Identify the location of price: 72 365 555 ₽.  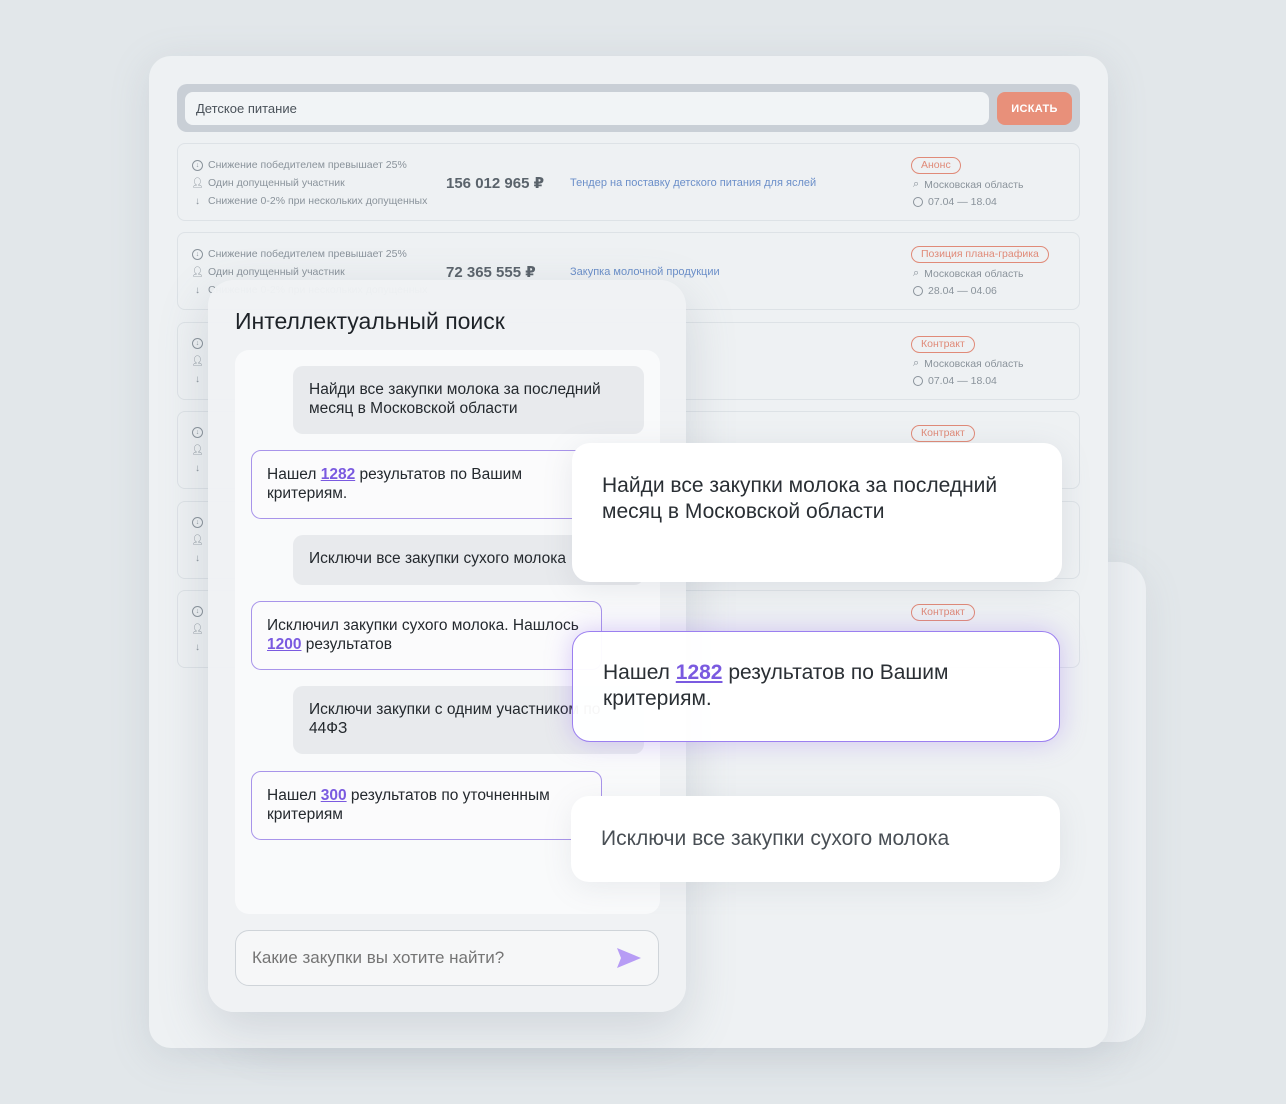
(491, 272).